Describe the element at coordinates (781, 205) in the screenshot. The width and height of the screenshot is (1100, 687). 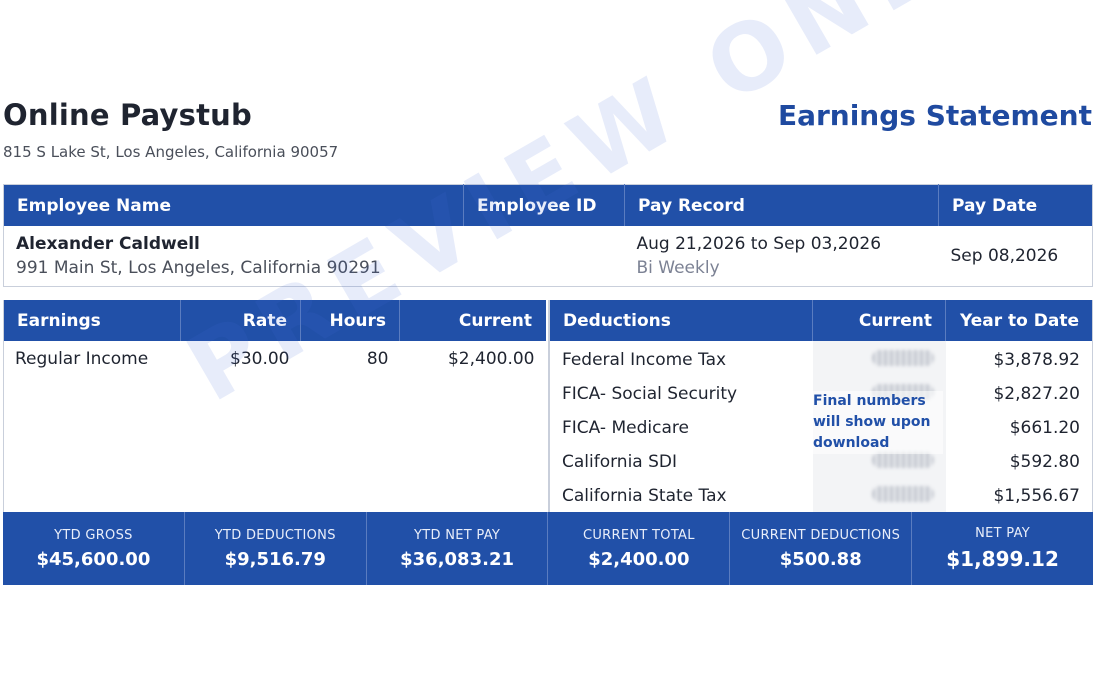
I see `pay-record-header: Pay Record` at that location.